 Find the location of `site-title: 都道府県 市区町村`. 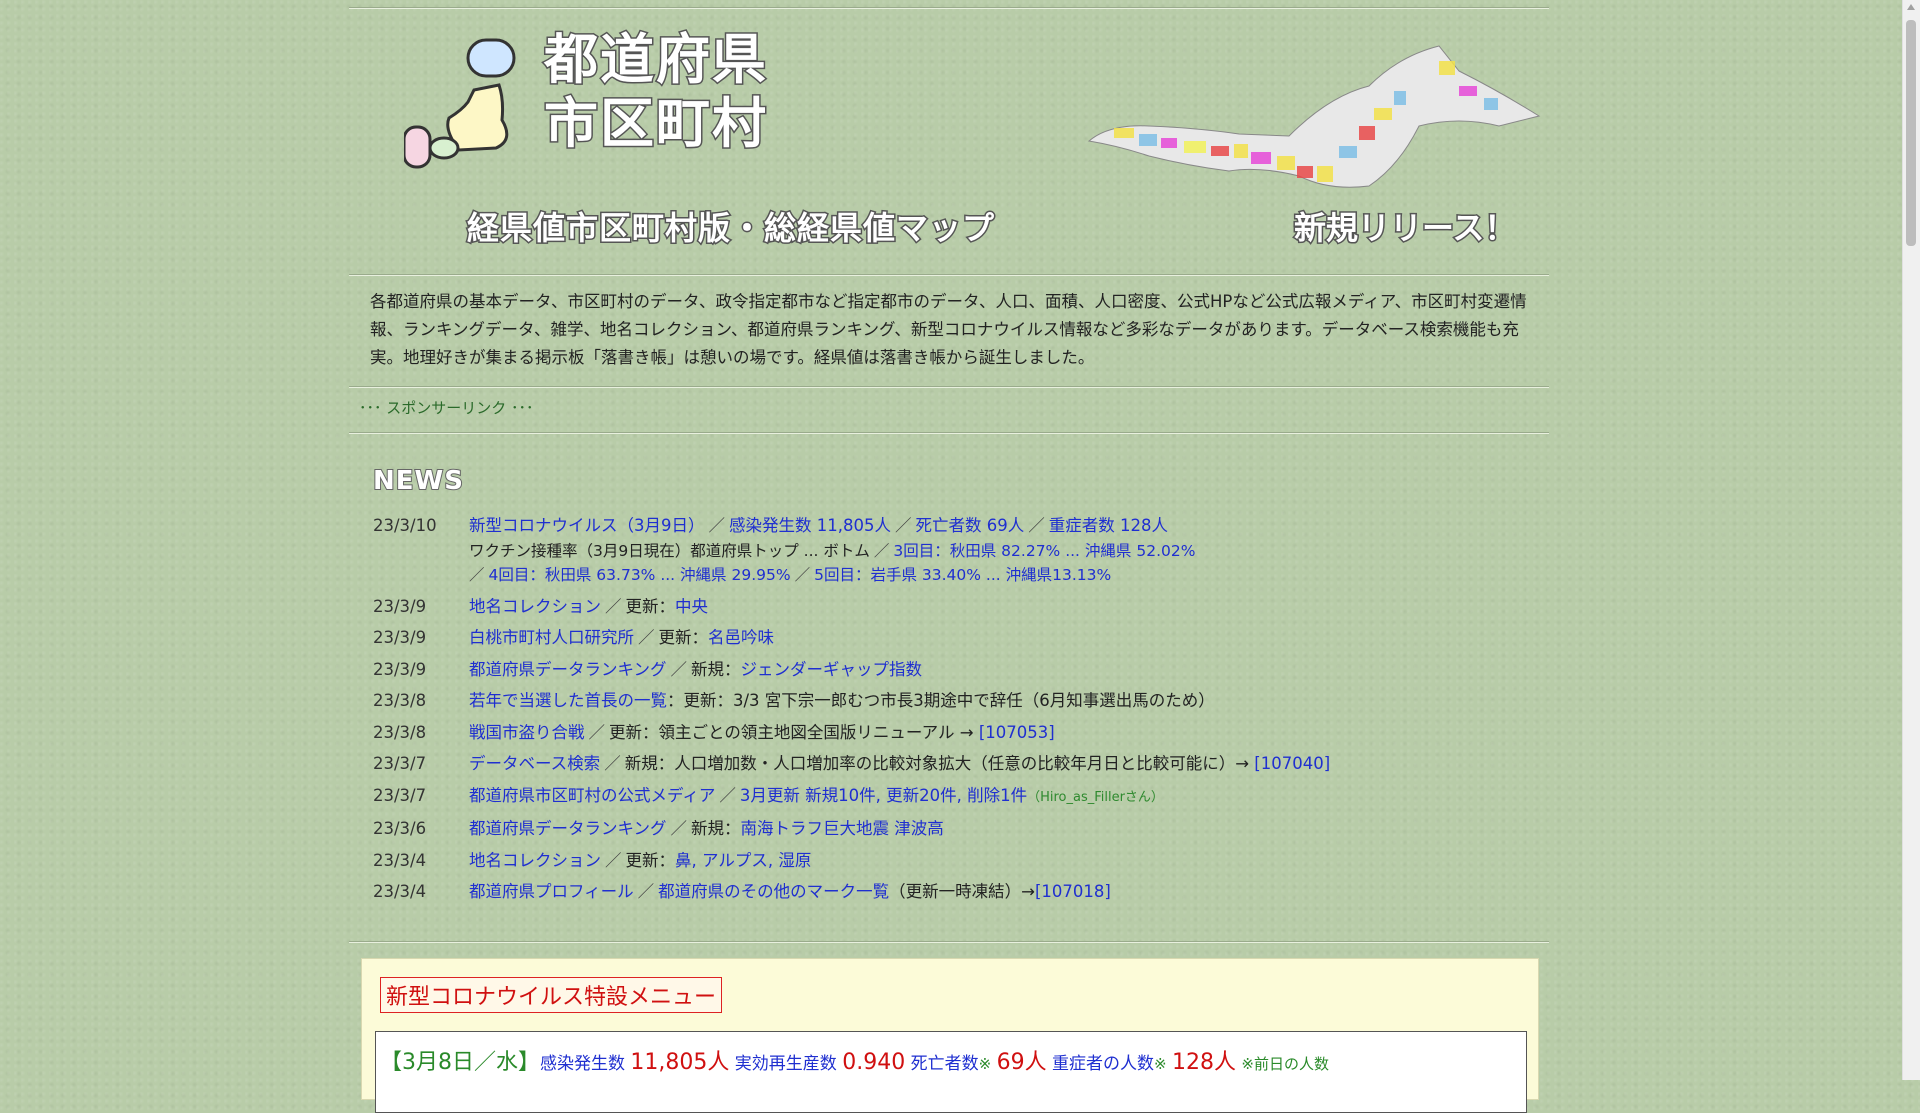

site-title: 都道府県 市区町村 is located at coordinates (655, 92).